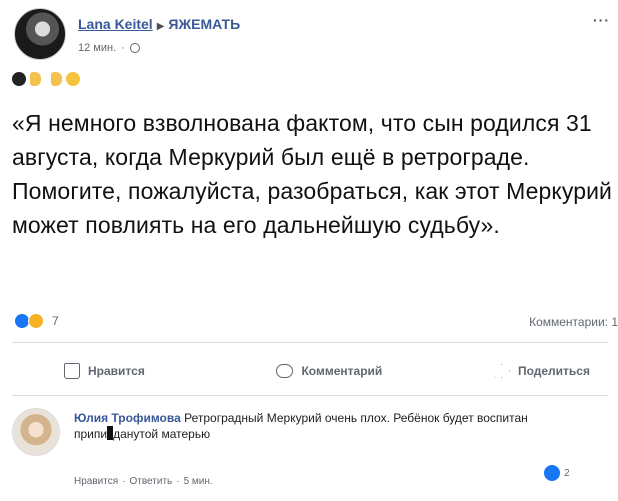  Describe the element at coordinates (72, 371) in the screenshot. I see `thumbs-up-icon` at that location.